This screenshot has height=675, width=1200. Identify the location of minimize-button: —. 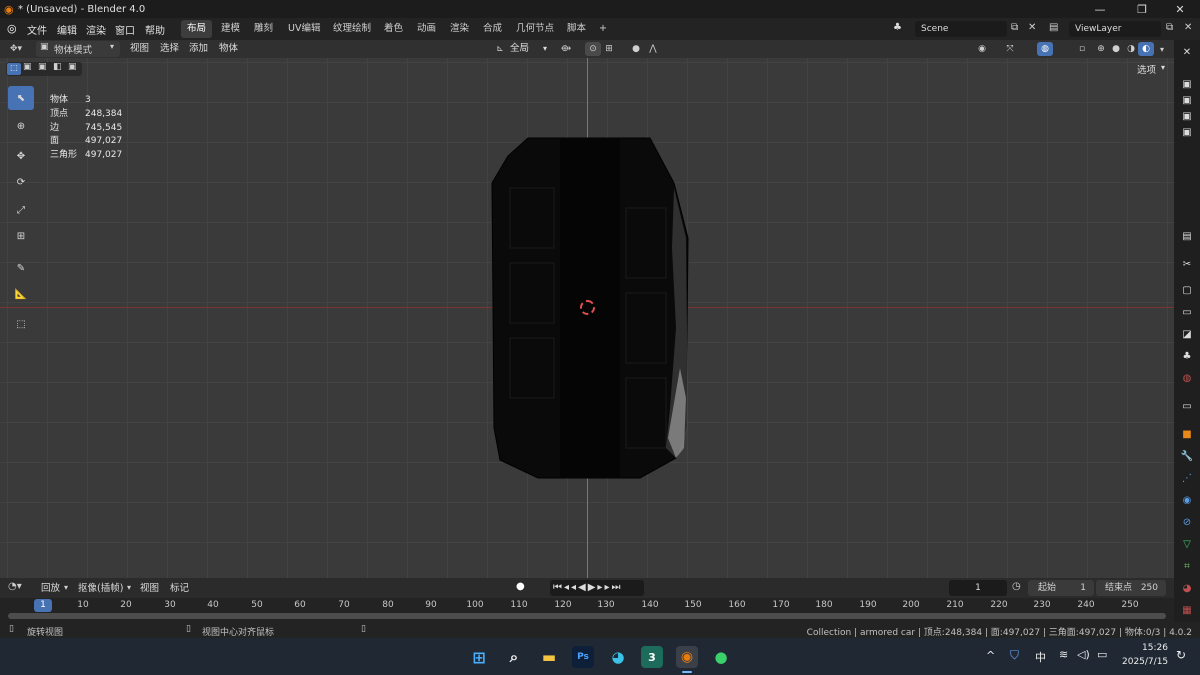
(1100, 9).